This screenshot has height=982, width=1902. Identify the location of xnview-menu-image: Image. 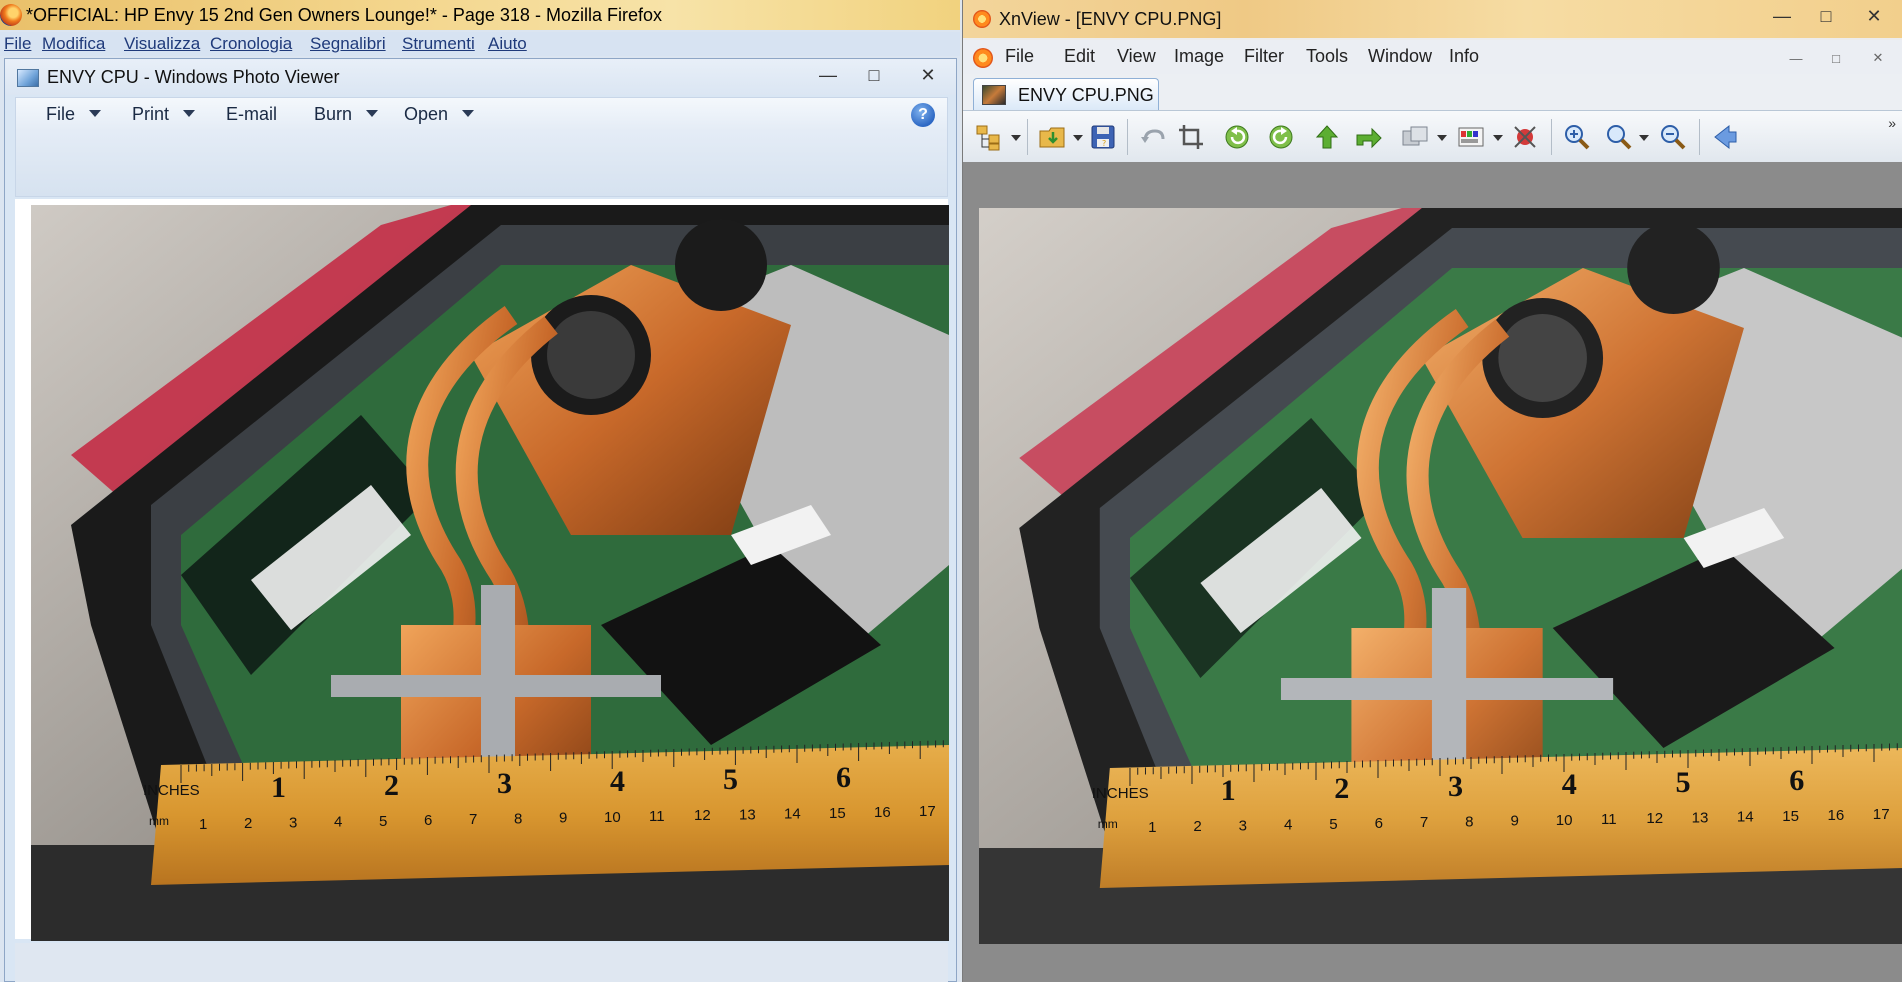
(1199, 56).